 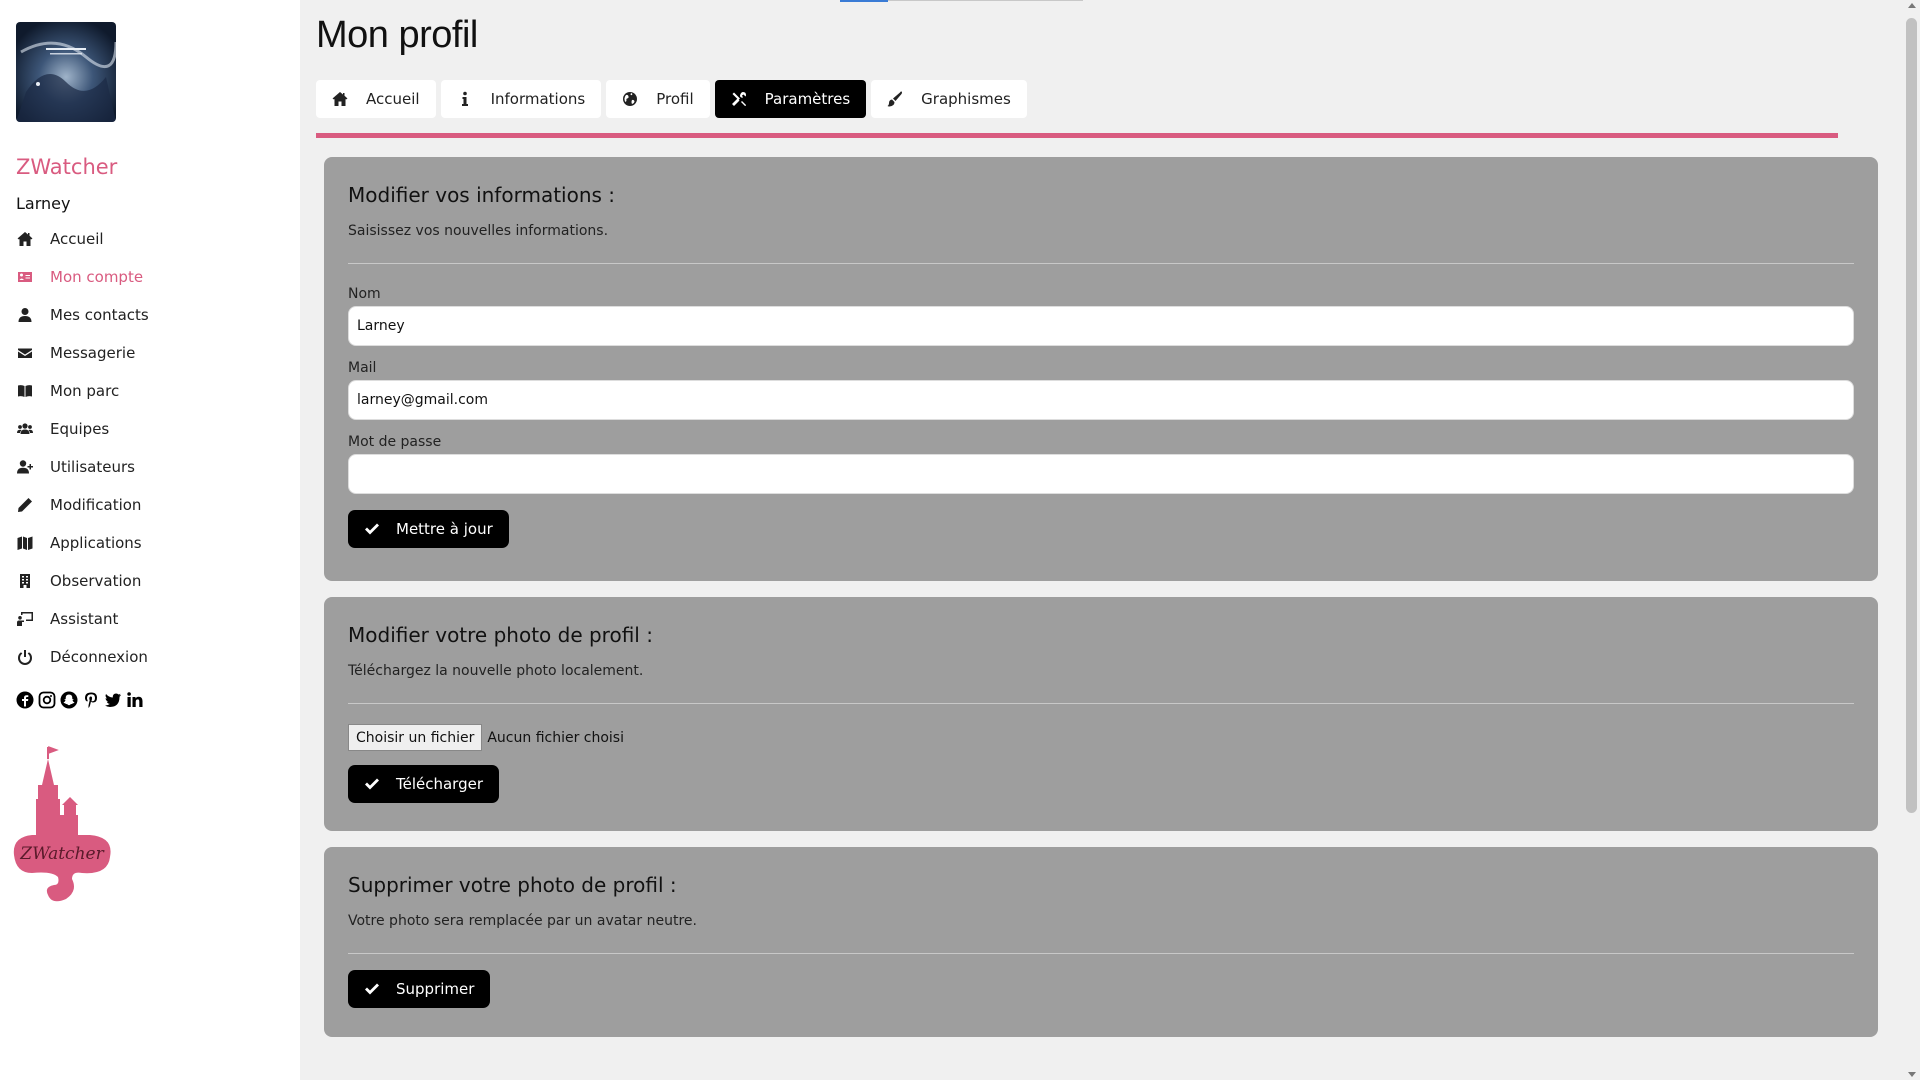 I want to click on button-label: Télécharger, so click(x=440, y=784).